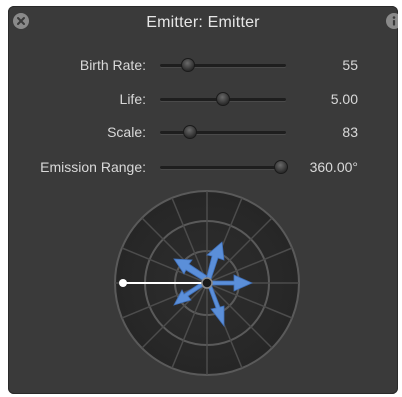 Image resolution: width=402 pixels, height=397 pixels. I want to click on info-icon, so click(394, 21).